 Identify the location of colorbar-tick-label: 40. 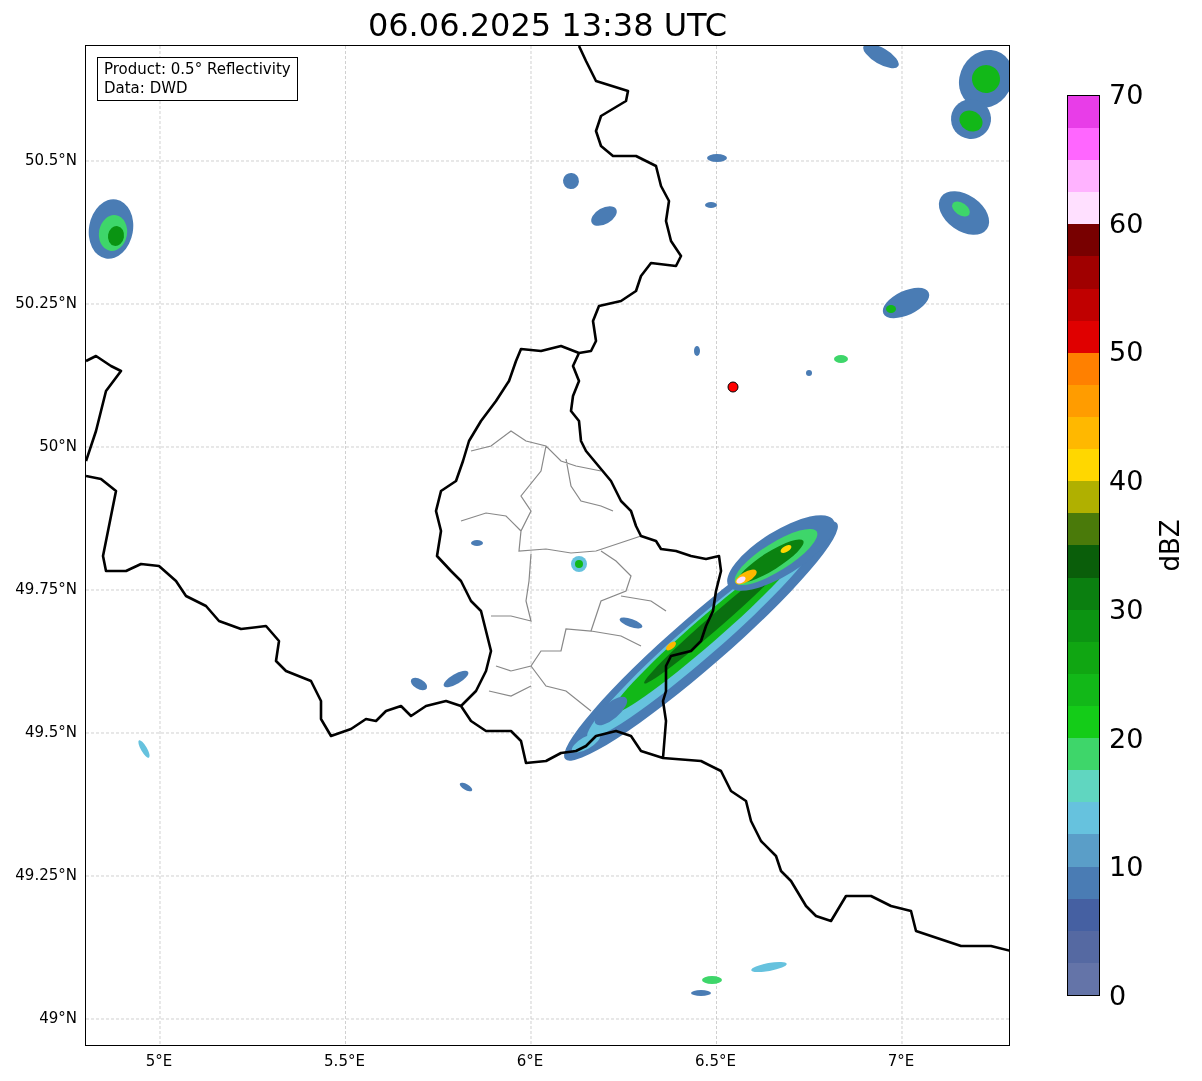
(1126, 481).